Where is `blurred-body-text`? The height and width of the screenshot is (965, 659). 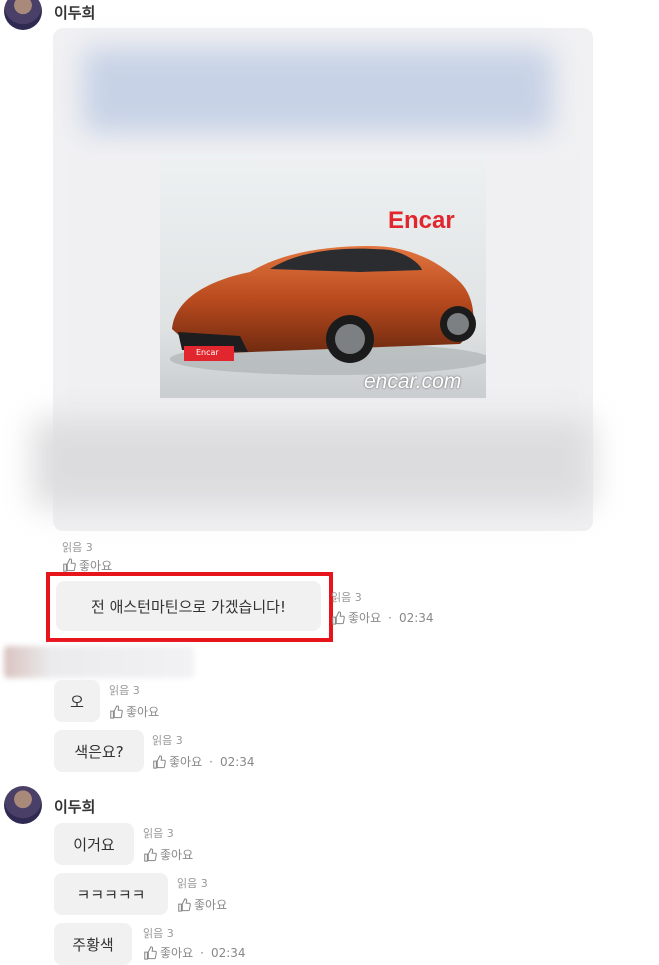 blurred-body-text is located at coordinates (313, 463).